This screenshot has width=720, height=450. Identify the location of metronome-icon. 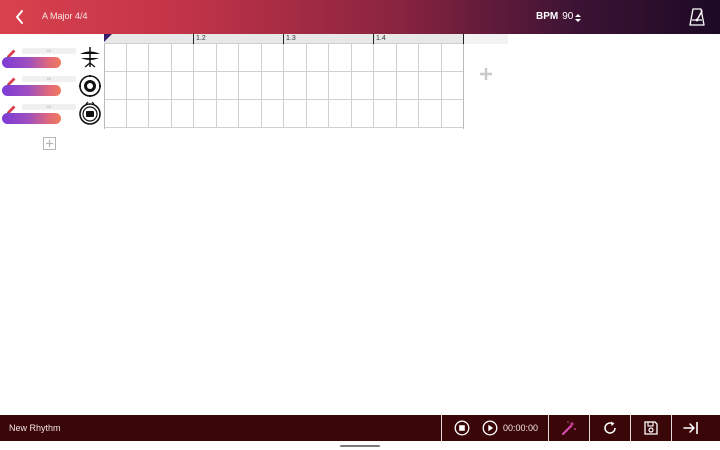
(697, 17).